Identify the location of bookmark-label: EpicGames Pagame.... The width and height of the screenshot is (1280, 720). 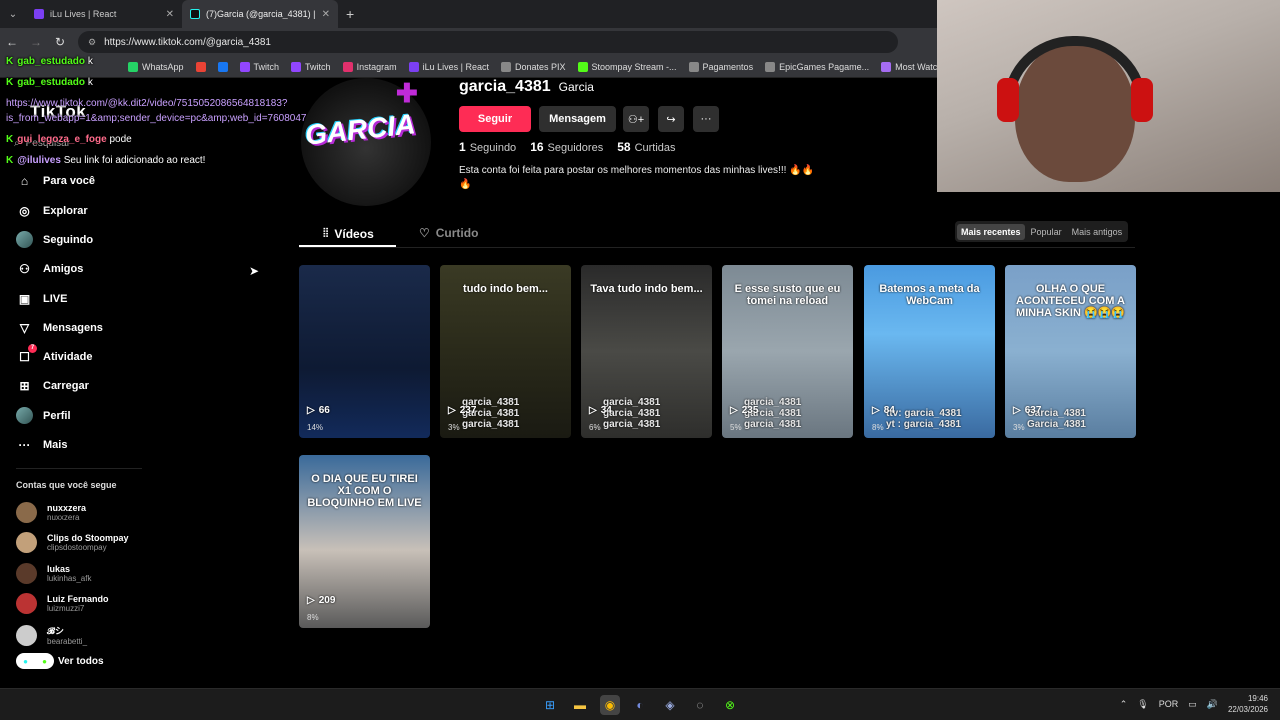
(824, 66).